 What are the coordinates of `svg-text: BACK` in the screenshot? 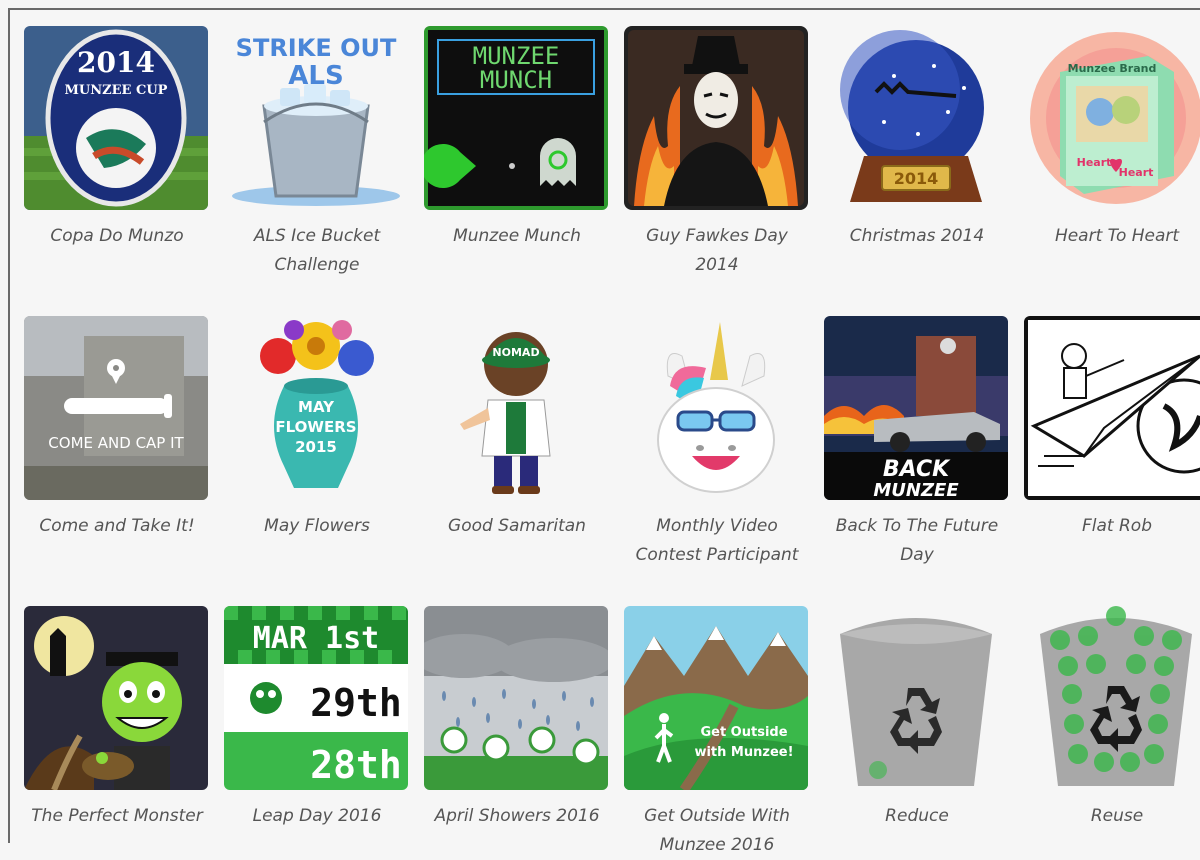 It's located at (917, 469).